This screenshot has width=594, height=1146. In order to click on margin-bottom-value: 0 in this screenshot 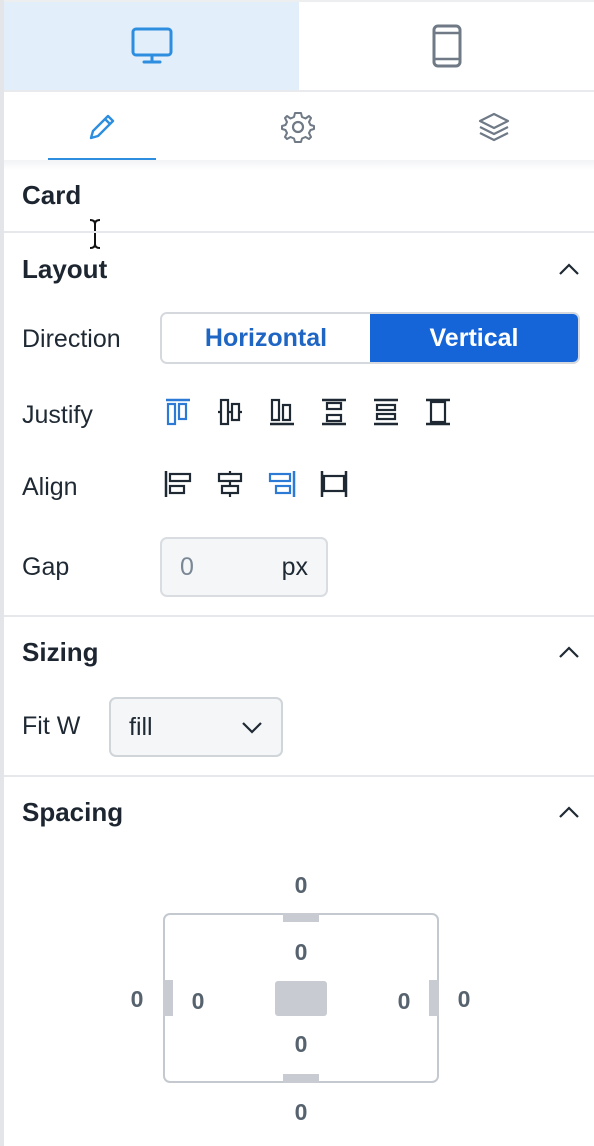, I will do `click(301, 1112)`.